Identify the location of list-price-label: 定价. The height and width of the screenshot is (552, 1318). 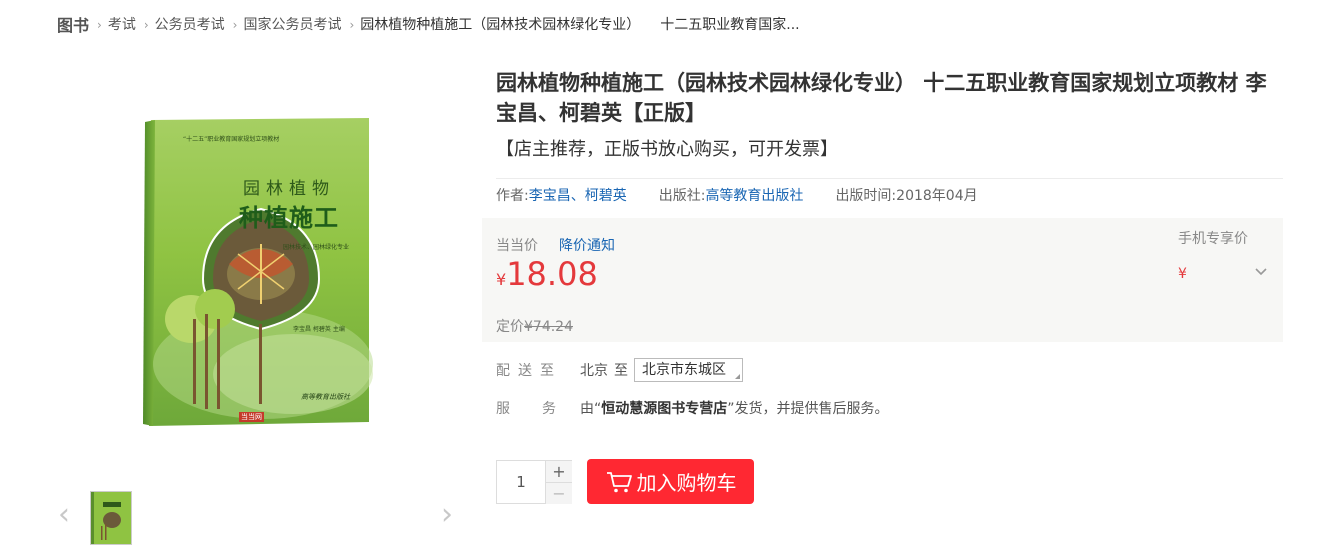
(510, 327).